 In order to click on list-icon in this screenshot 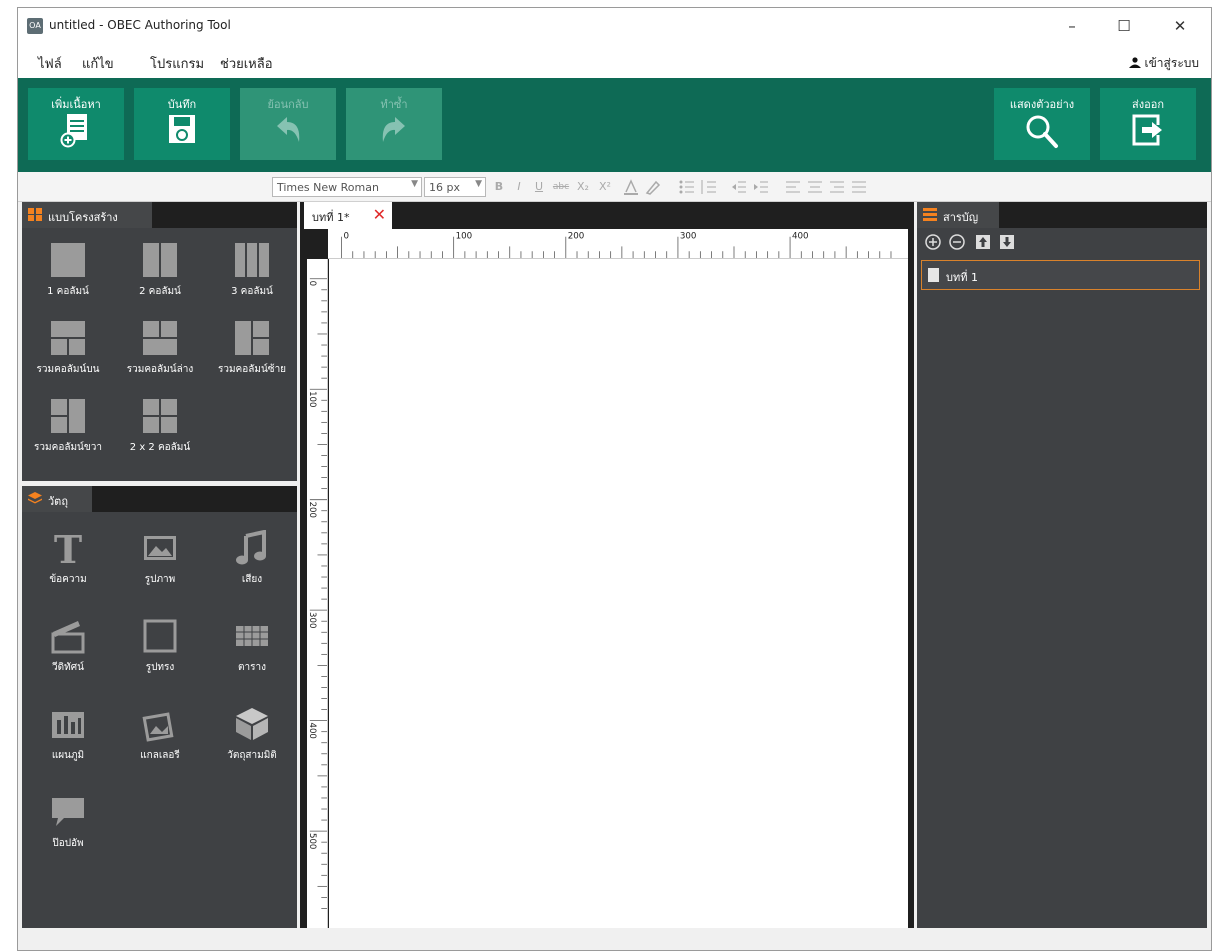, I will do `click(930, 214)`.